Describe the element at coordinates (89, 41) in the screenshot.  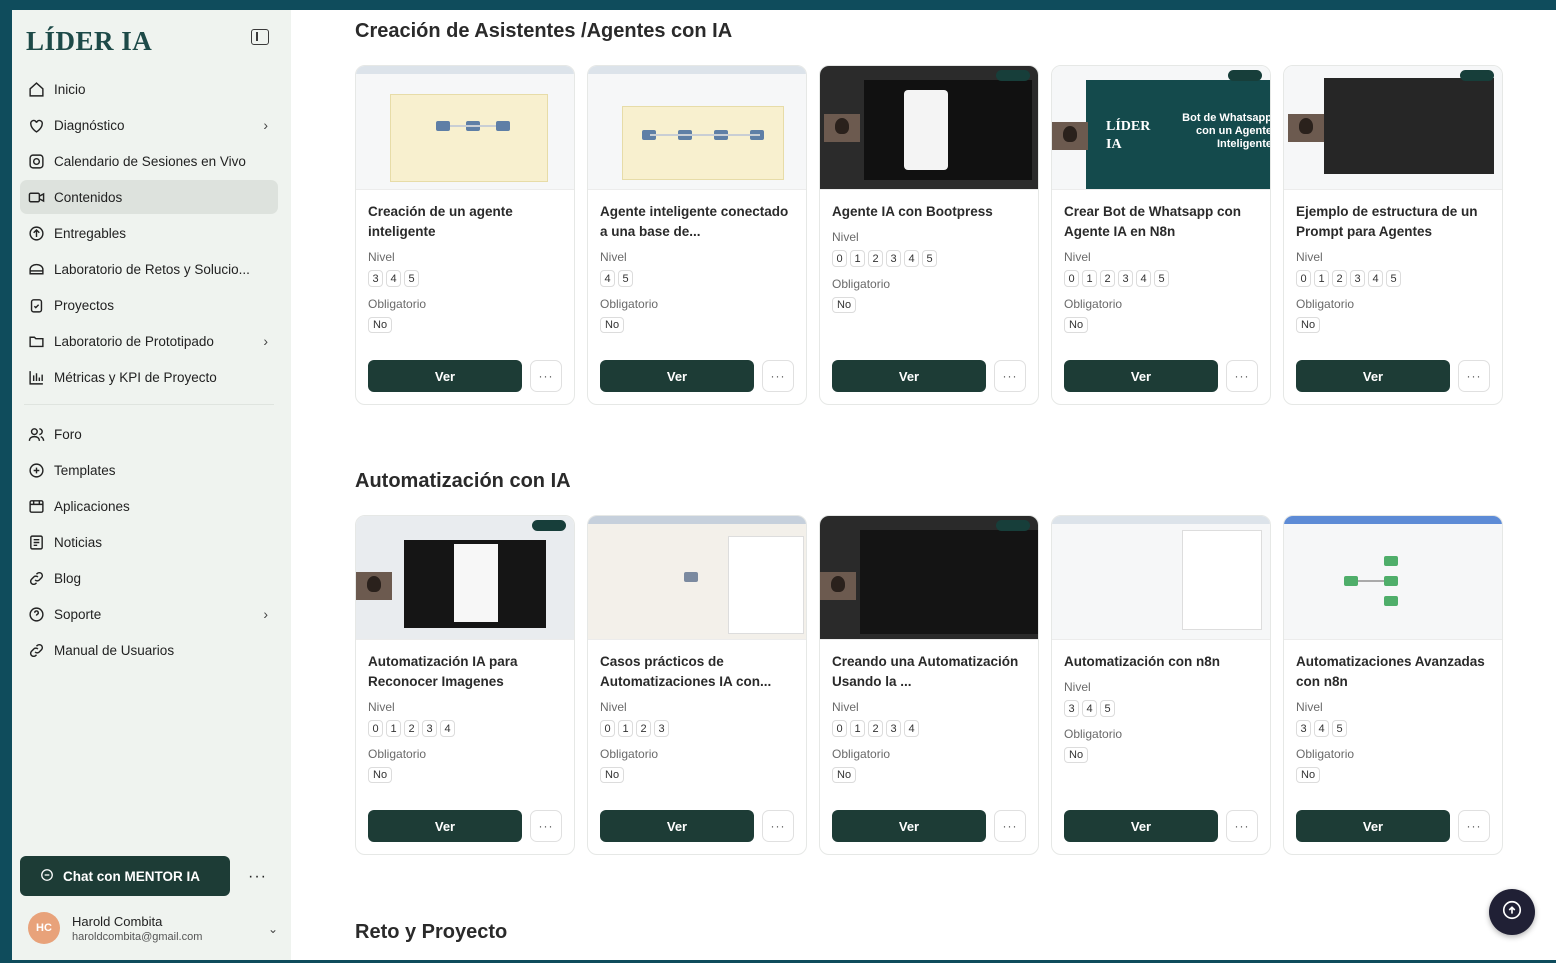
I see `brand-logo: LÍDER IA` at that location.